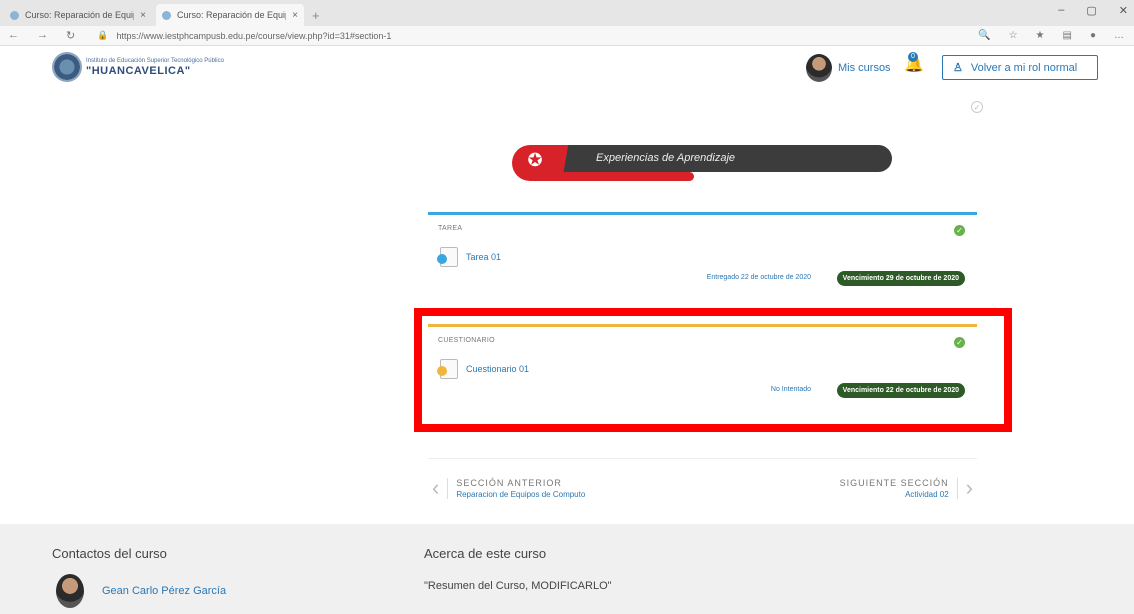 The width and height of the screenshot is (1134, 614). Describe the element at coordinates (1040, 35) in the screenshot. I see `favorites-bar-icon: ★` at that location.